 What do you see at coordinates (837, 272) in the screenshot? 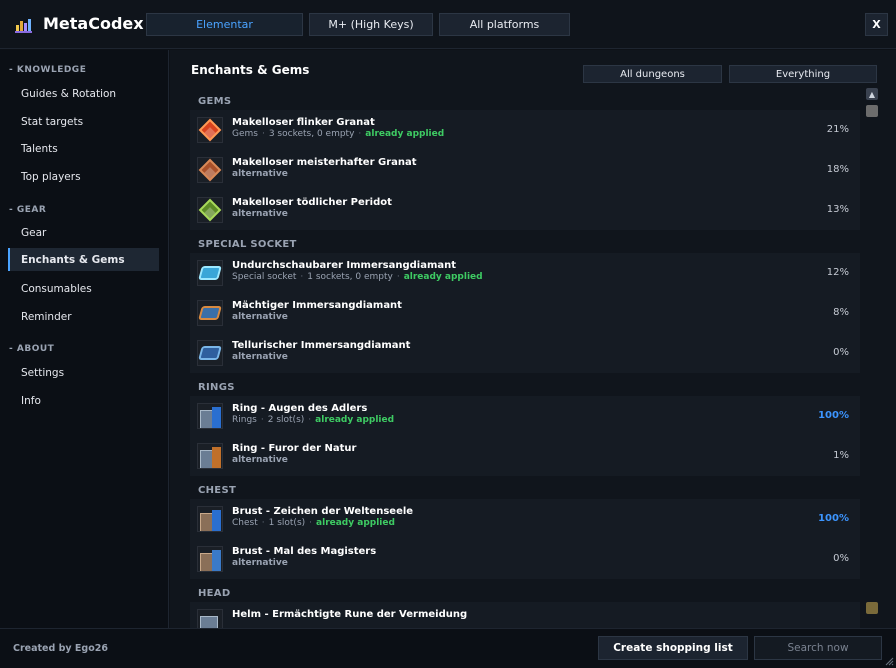
I see `item-percentage: 12%` at bounding box center [837, 272].